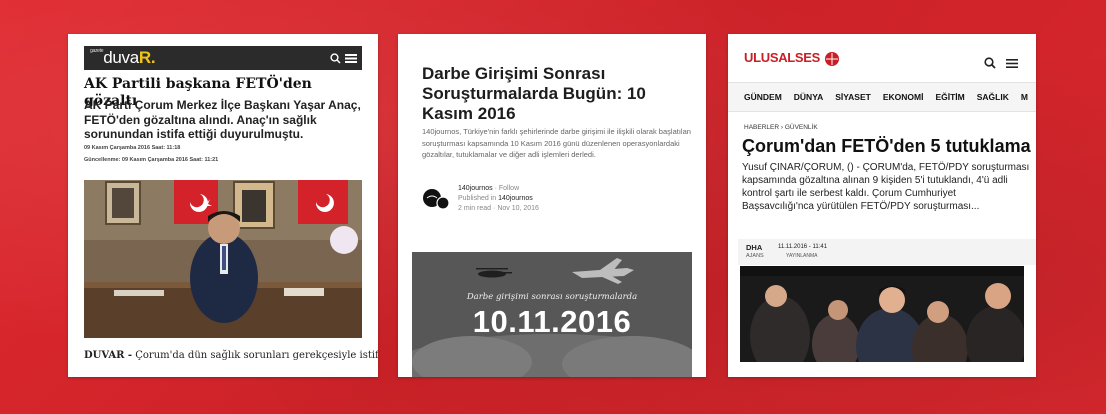  What do you see at coordinates (888, 146) in the screenshot?
I see `article-headline: Çorum'dan FETÖ'den 5 tutuklama` at bounding box center [888, 146].